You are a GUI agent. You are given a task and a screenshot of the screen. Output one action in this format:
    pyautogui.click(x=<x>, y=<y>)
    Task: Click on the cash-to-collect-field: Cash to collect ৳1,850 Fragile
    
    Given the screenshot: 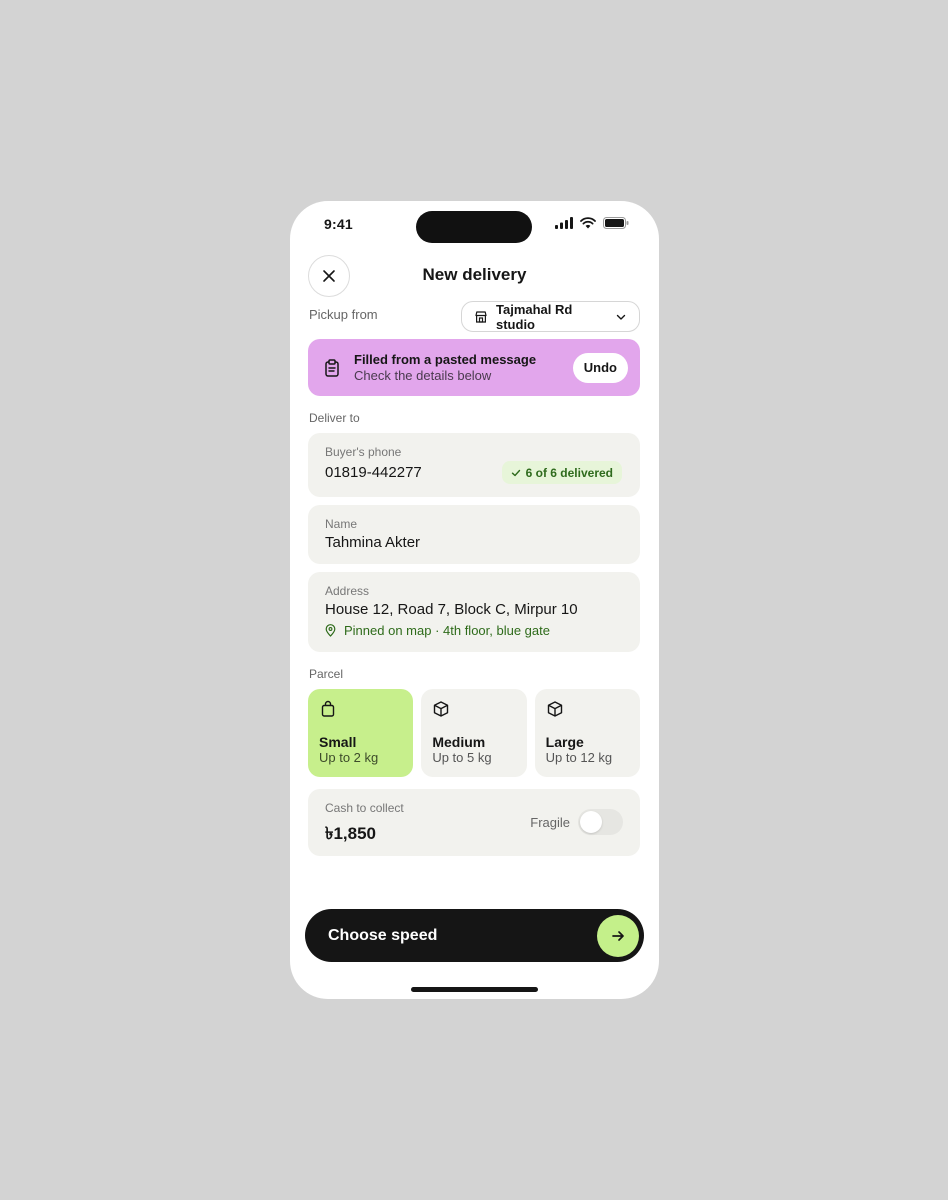 What is the action you would take?
    pyautogui.click(x=474, y=822)
    